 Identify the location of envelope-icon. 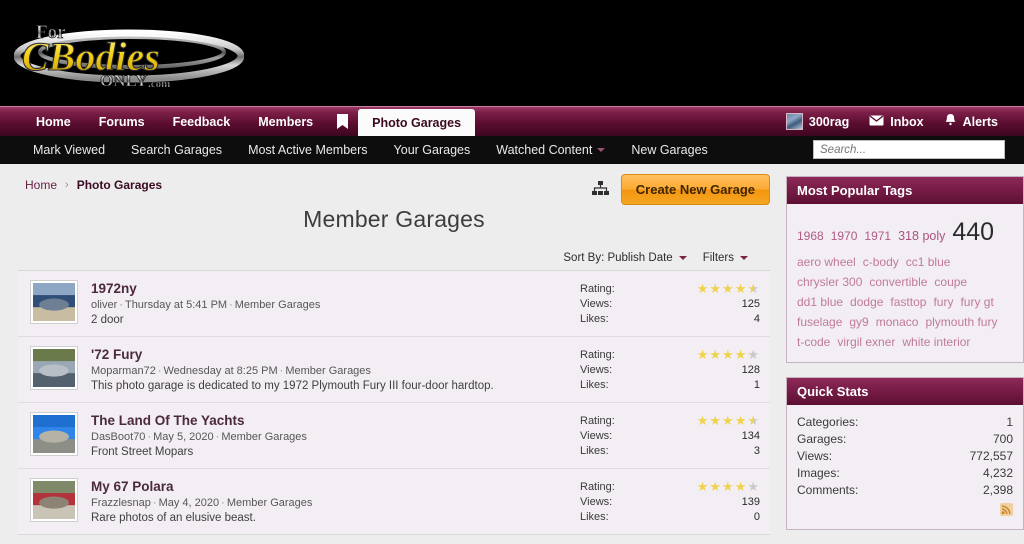
(876, 121).